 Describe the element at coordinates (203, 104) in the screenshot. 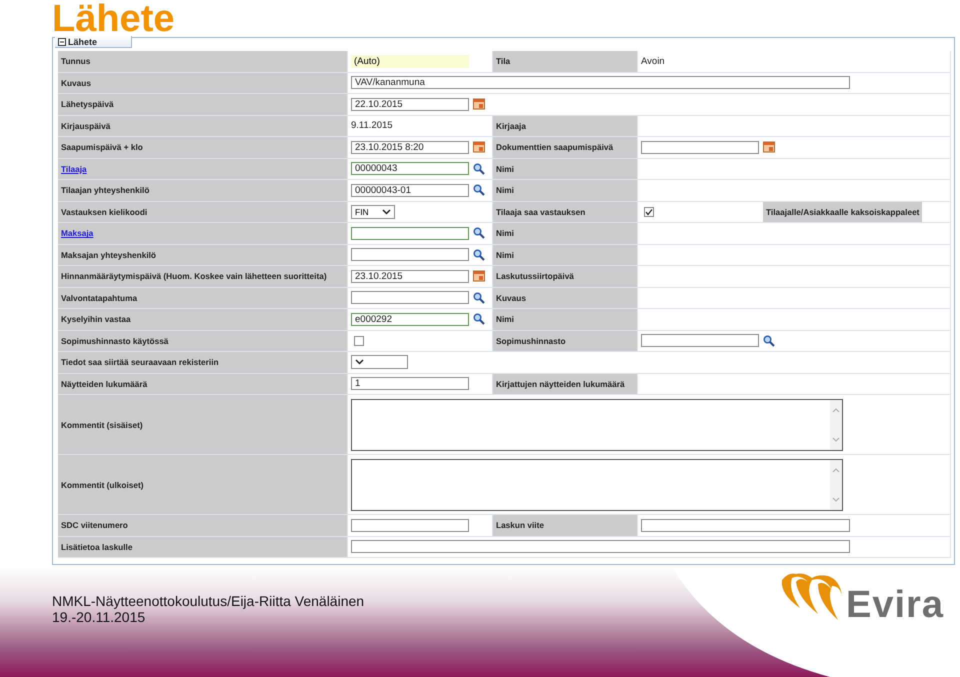

I see `field-label: Lähetyspäivä` at that location.